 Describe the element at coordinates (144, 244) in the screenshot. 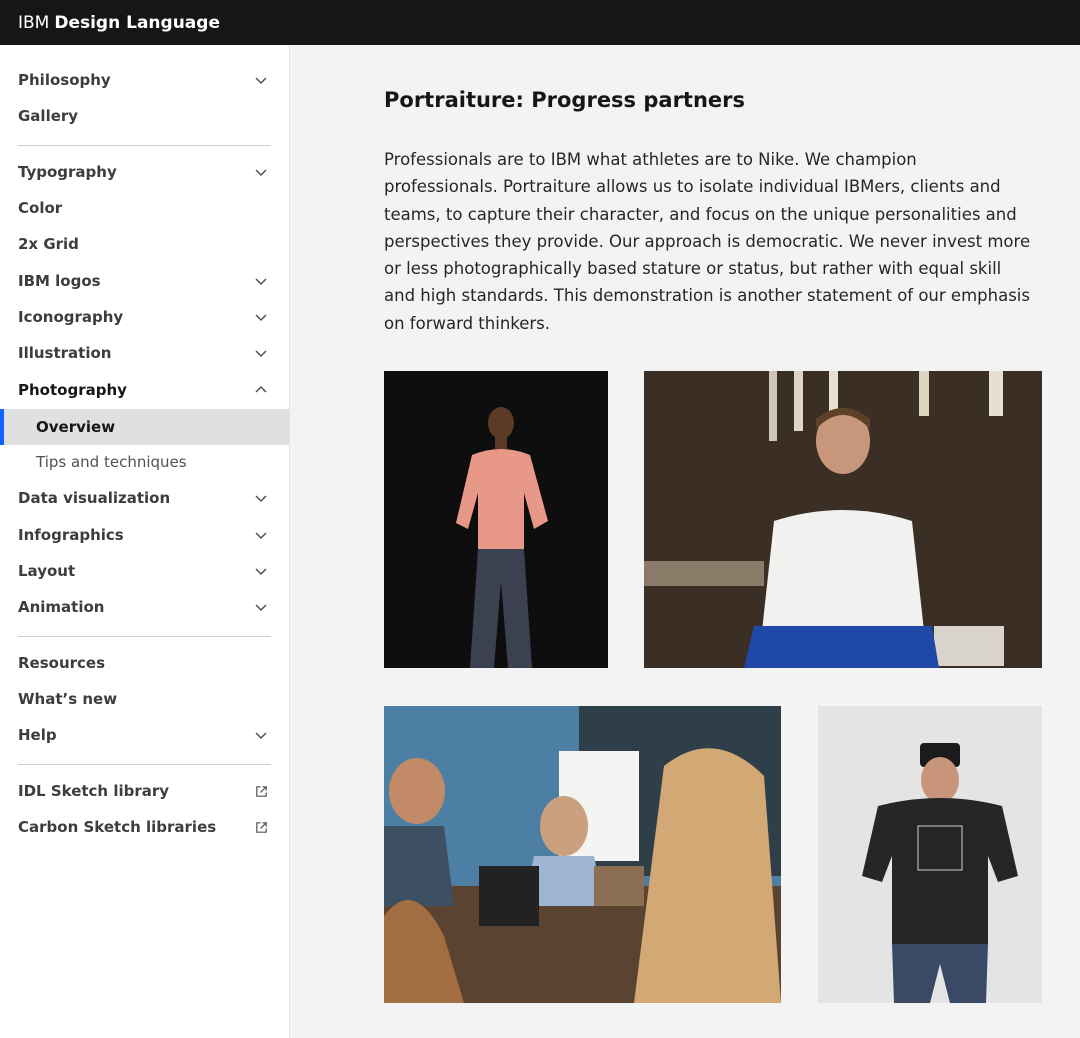

I see `sidebar-item-2x-grid: 2x Grid` at that location.